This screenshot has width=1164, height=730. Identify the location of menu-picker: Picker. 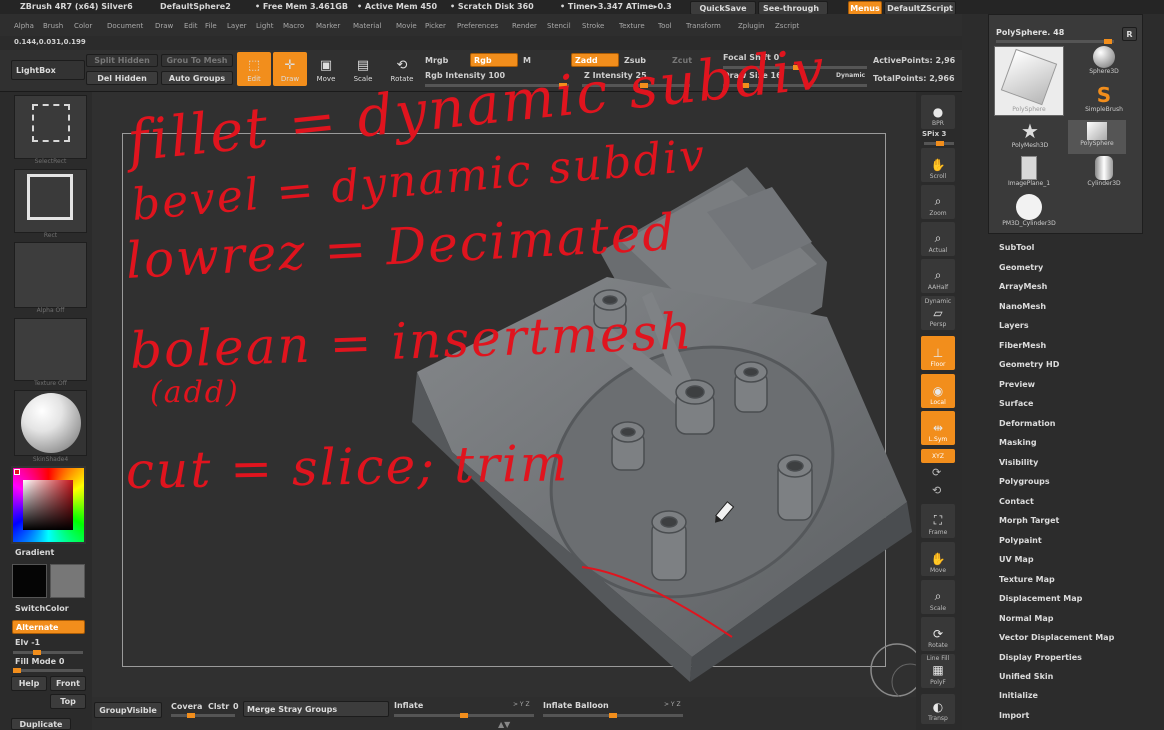
(435, 26).